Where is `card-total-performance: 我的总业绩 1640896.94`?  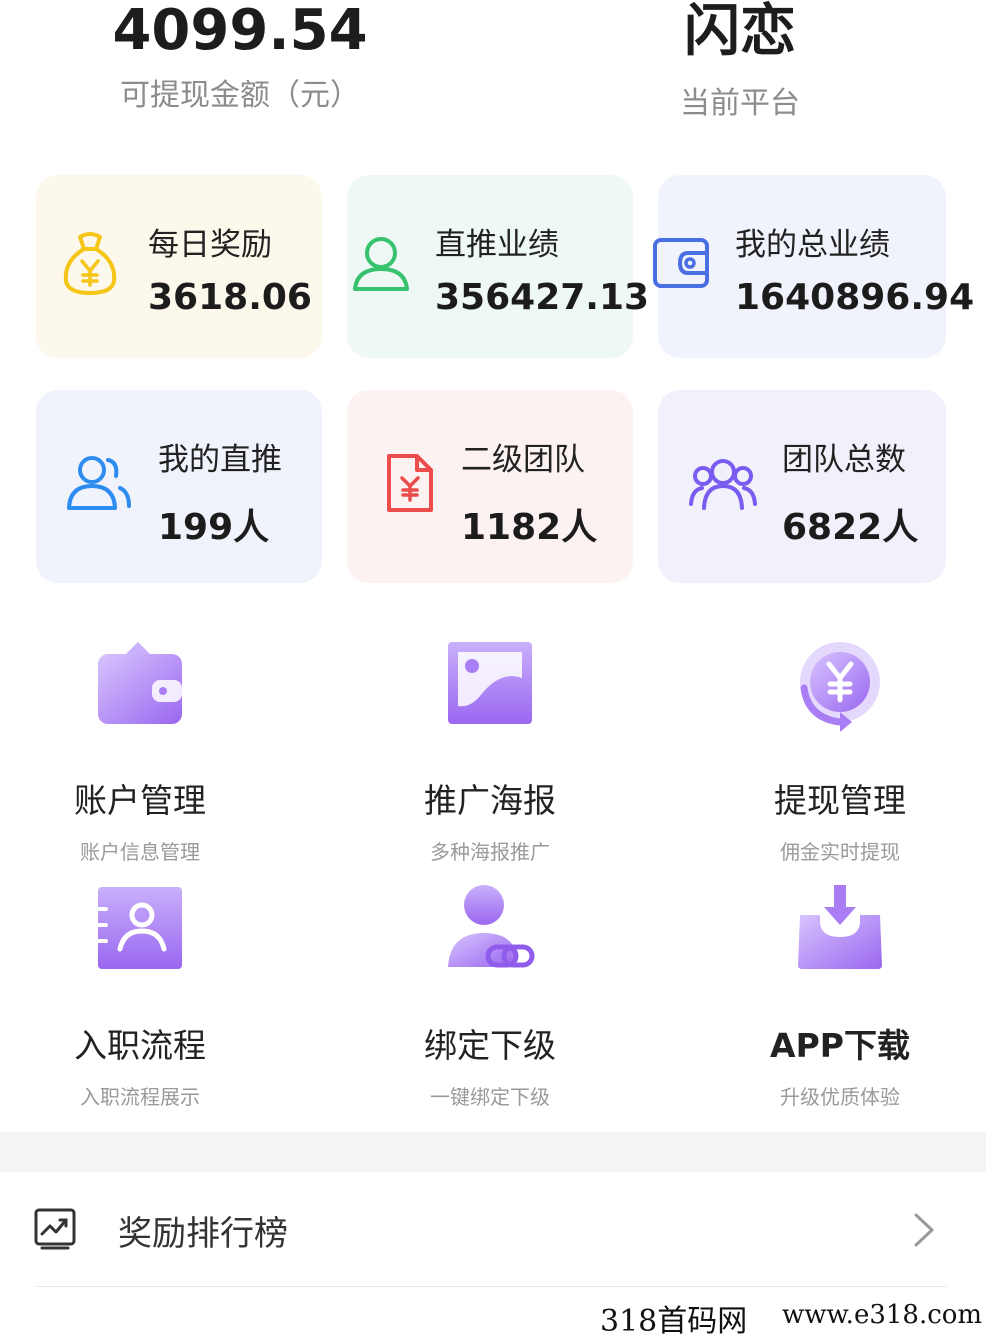
card-total-performance: 我的总业绩 1640896.94 is located at coordinates (813, 266).